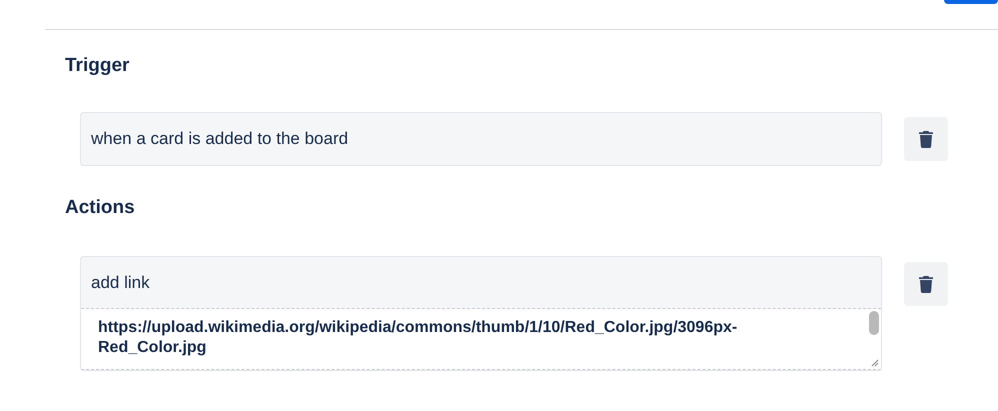  I want to click on section-heading: Actions, so click(100, 208).